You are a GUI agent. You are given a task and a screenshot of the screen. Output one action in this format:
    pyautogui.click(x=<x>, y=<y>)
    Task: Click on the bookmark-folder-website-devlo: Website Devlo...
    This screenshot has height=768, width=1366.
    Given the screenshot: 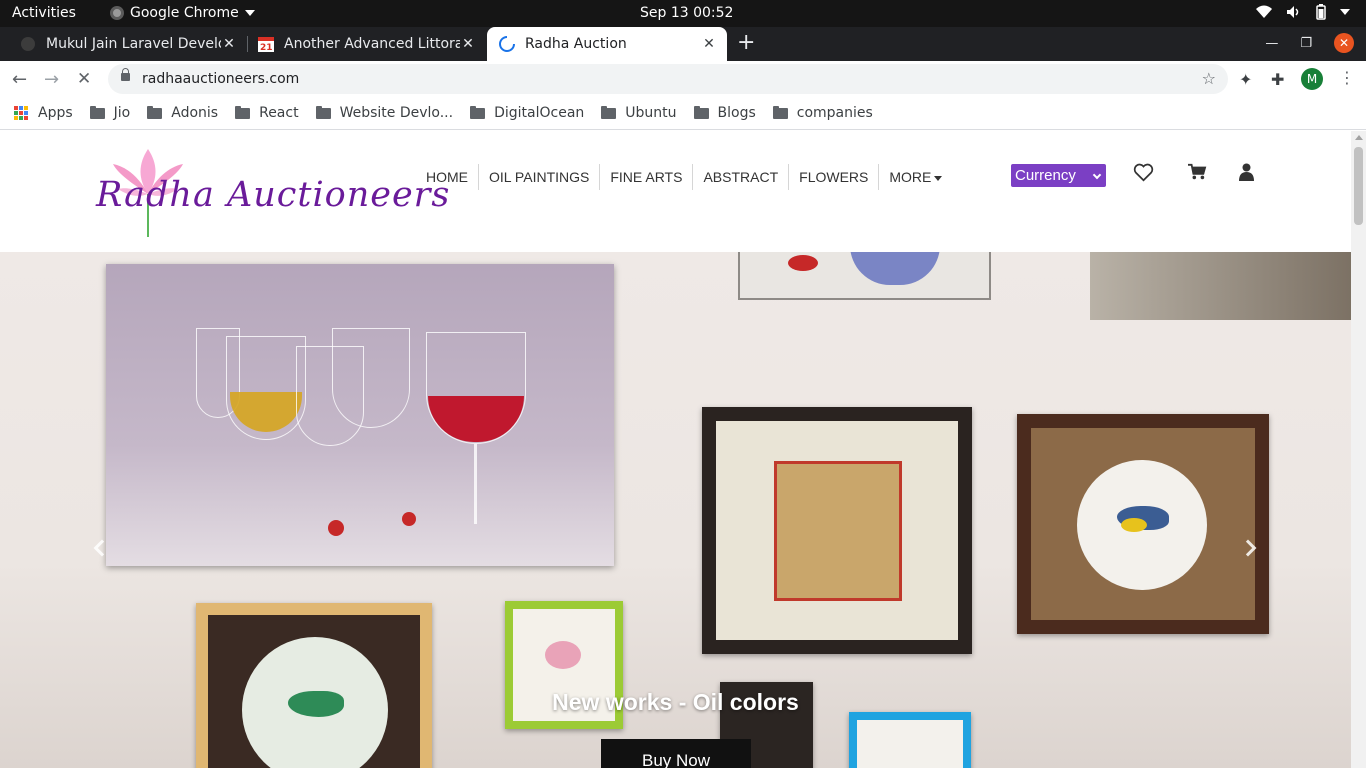 What is the action you would take?
    pyautogui.click(x=384, y=113)
    